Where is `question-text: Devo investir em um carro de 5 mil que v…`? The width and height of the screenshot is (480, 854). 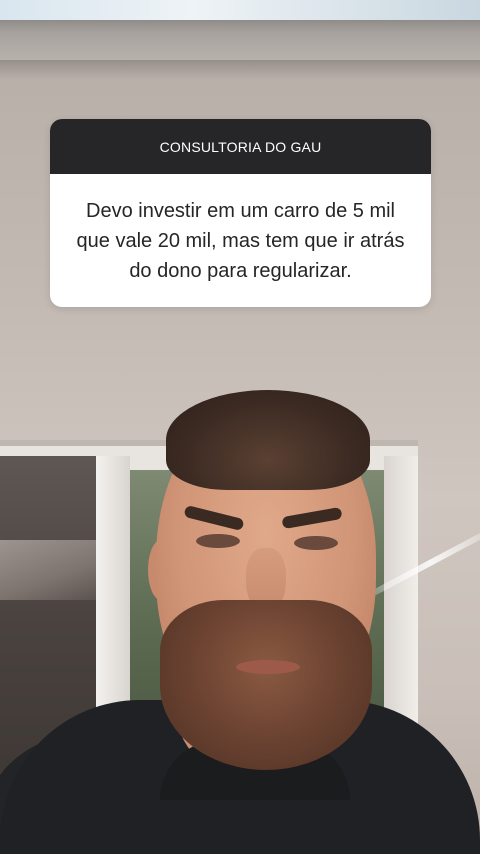 question-text: Devo investir em um carro de 5 mil que v… is located at coordinates (240, 240).